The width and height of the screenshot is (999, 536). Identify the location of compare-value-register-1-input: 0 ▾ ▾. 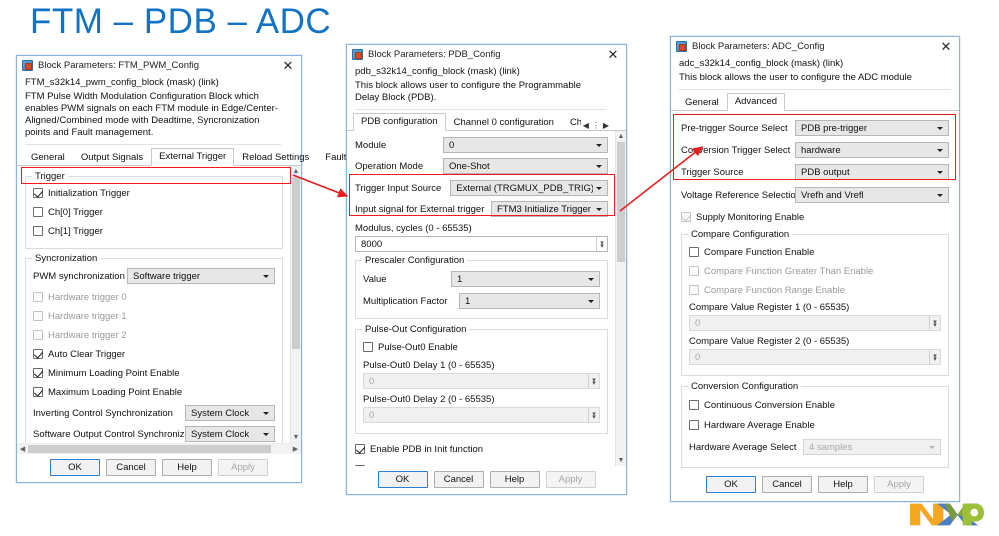
(815, 323).